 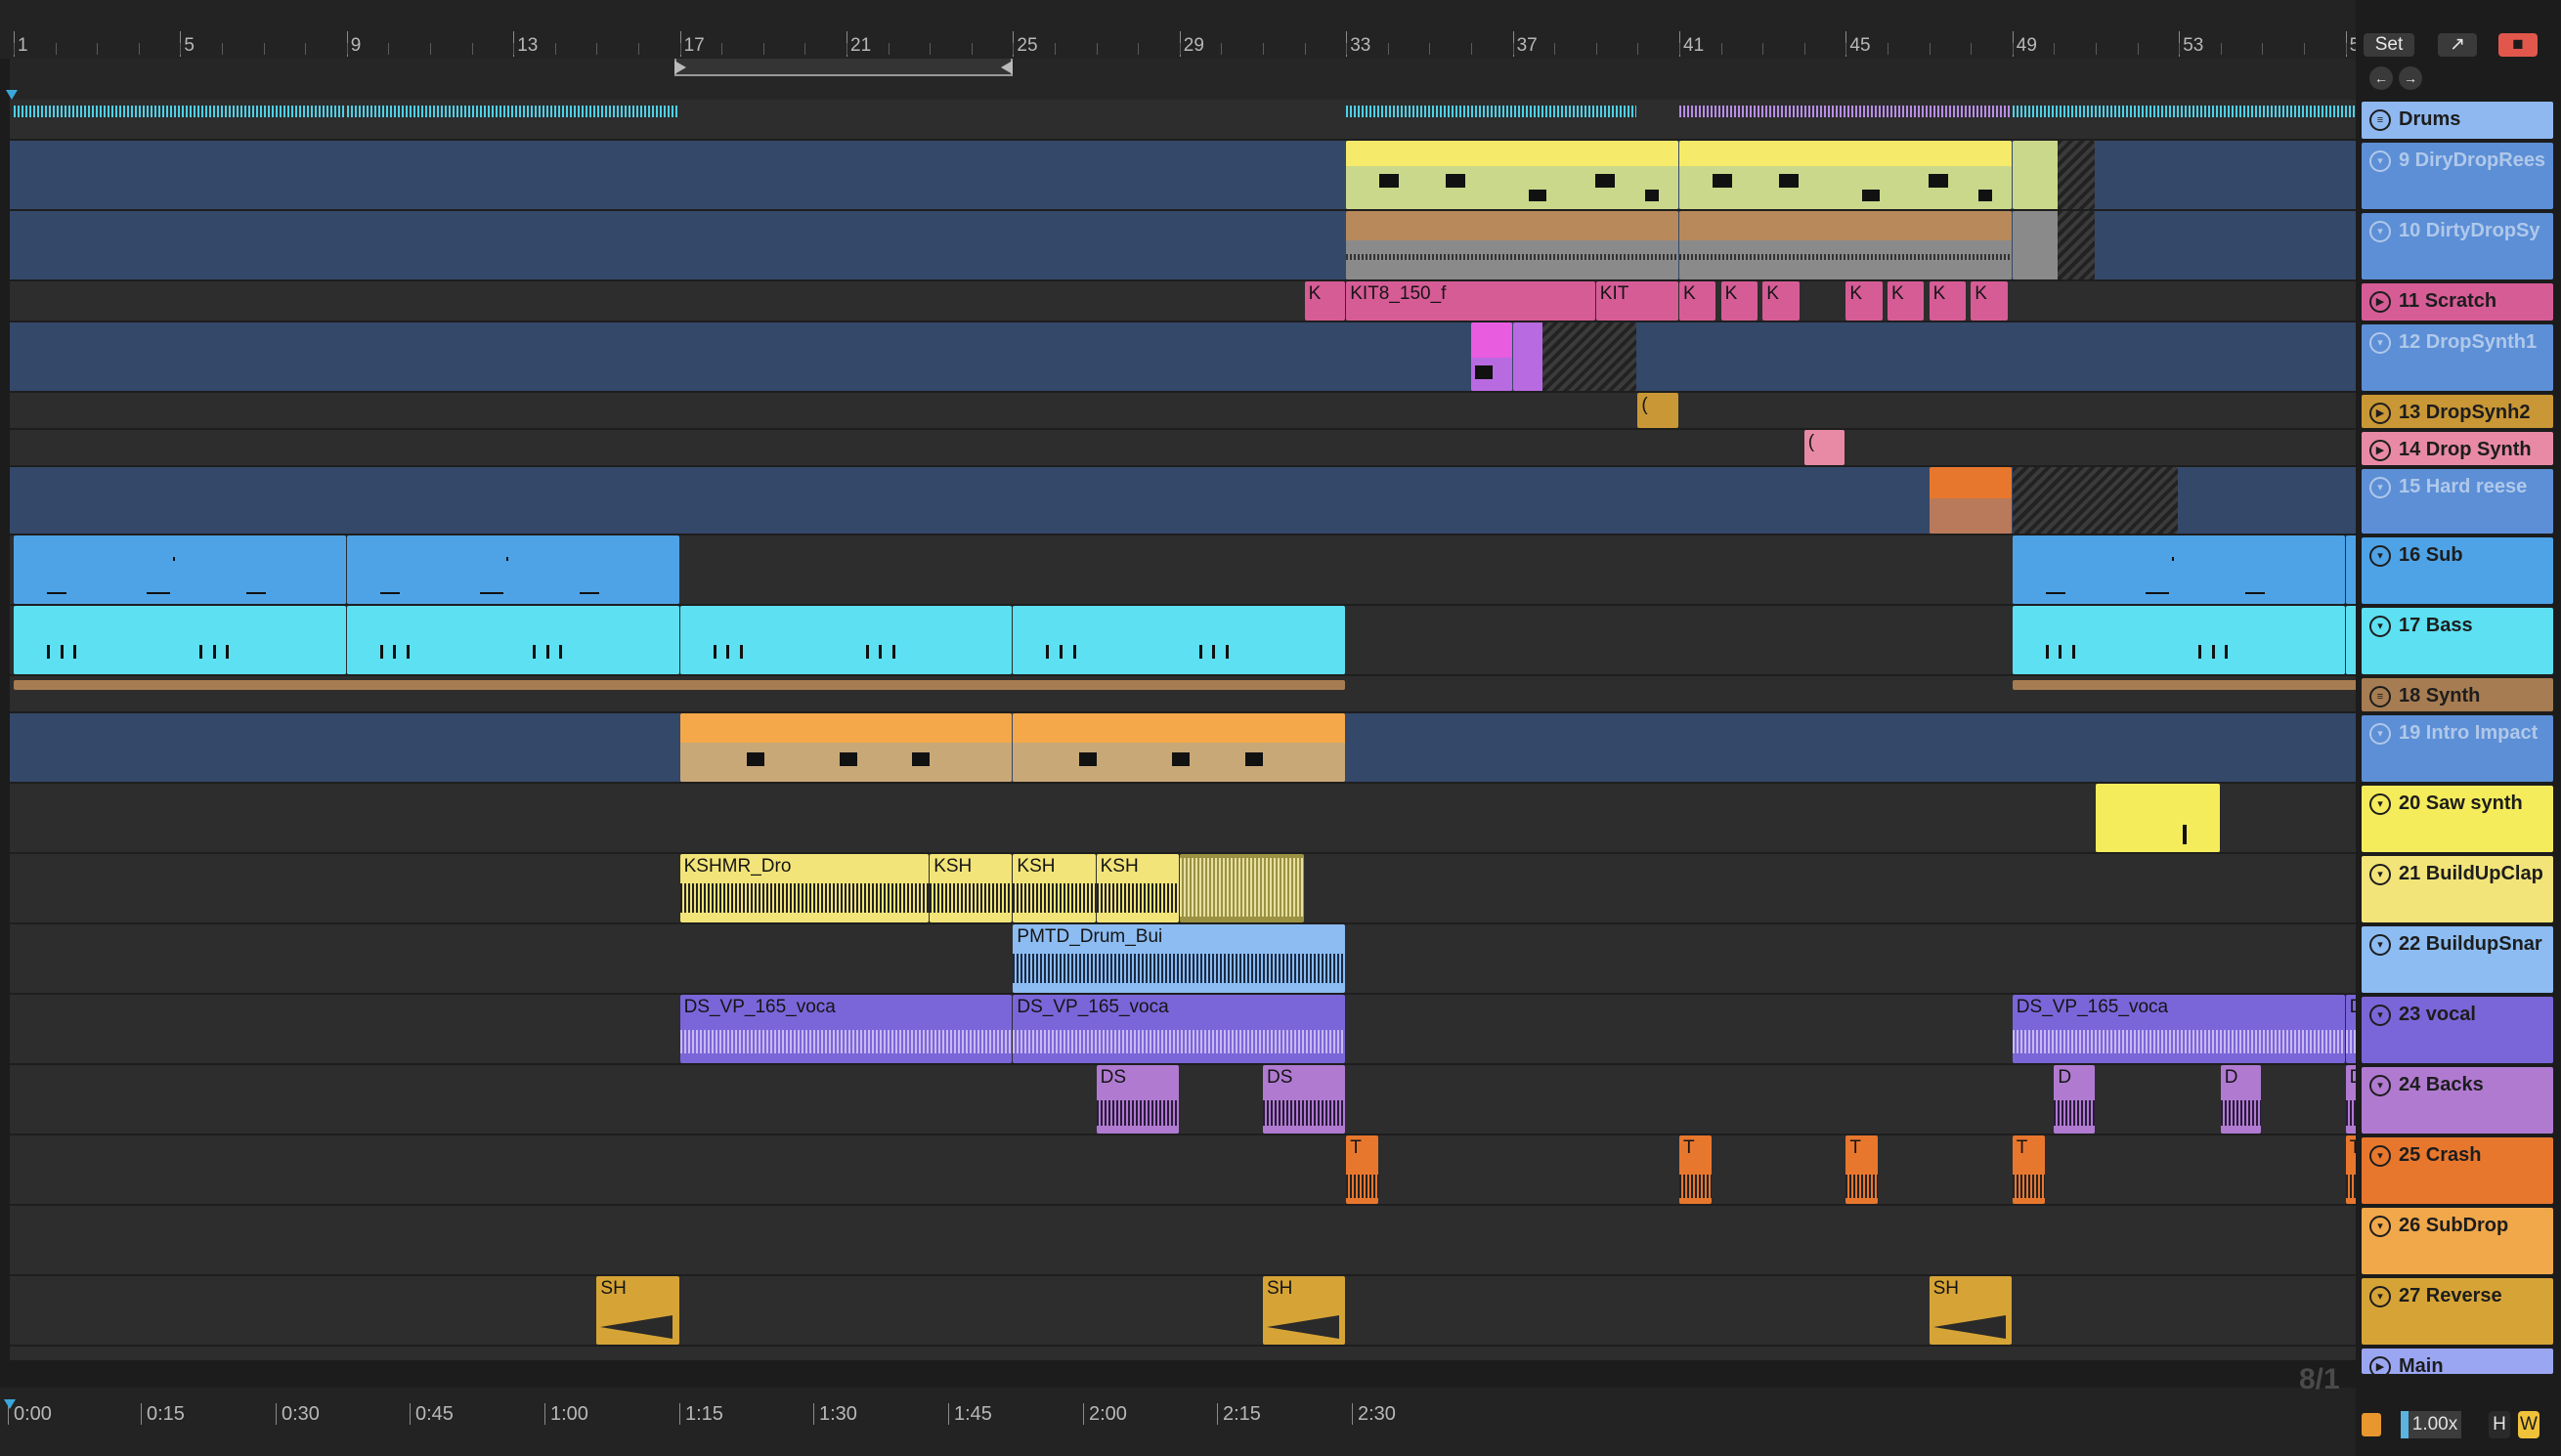 What do you see at coordinates (1183, 79) in the screenshot?
I see `loop-bar` at bounding box center [1183, 79].